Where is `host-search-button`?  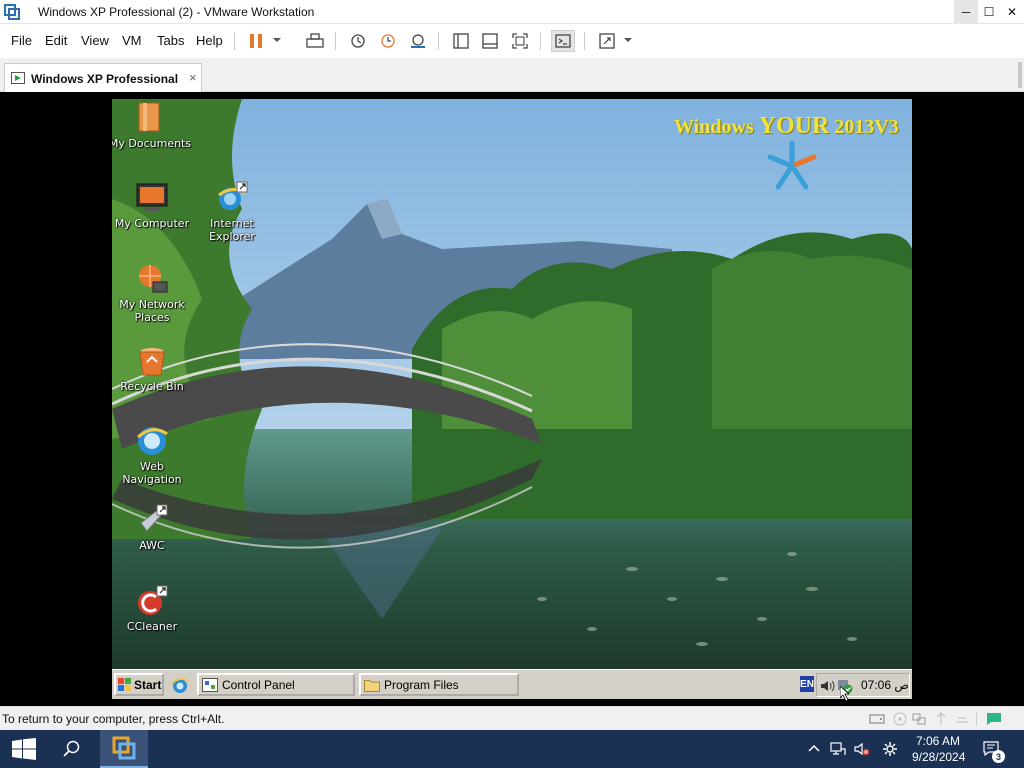 host-search-button is located at coordinates (72, 749).